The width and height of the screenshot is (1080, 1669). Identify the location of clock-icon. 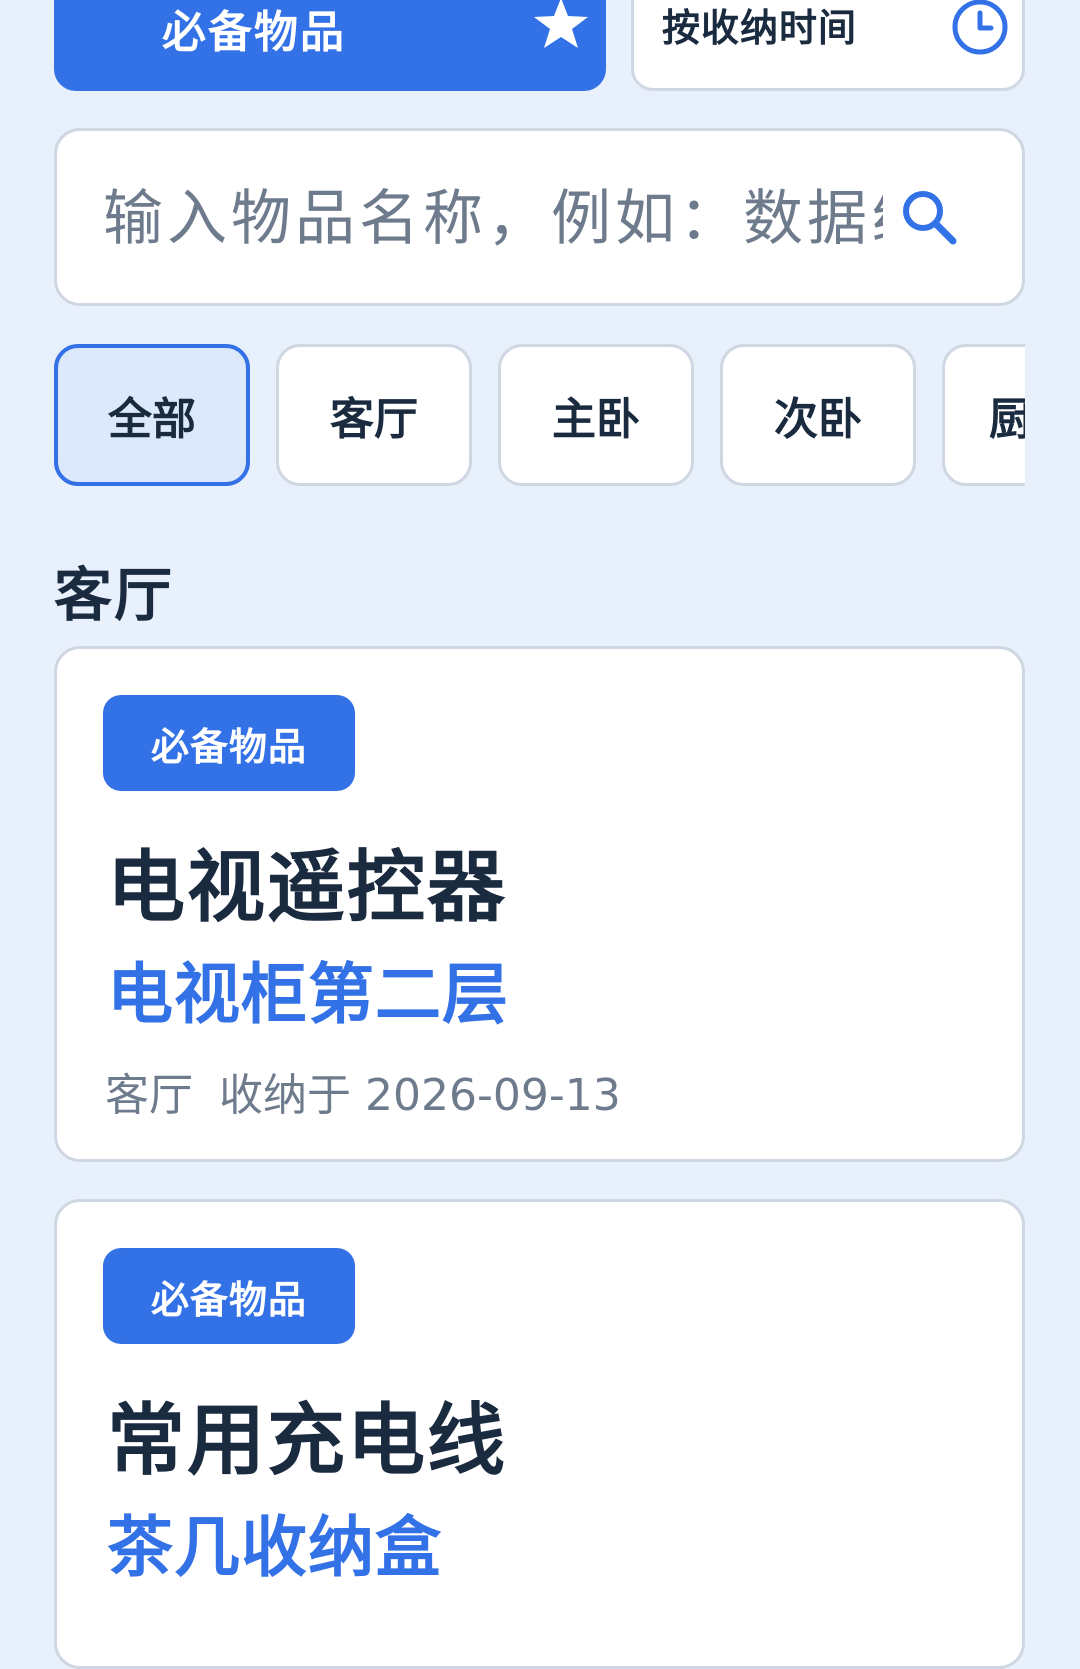
(980, 28).